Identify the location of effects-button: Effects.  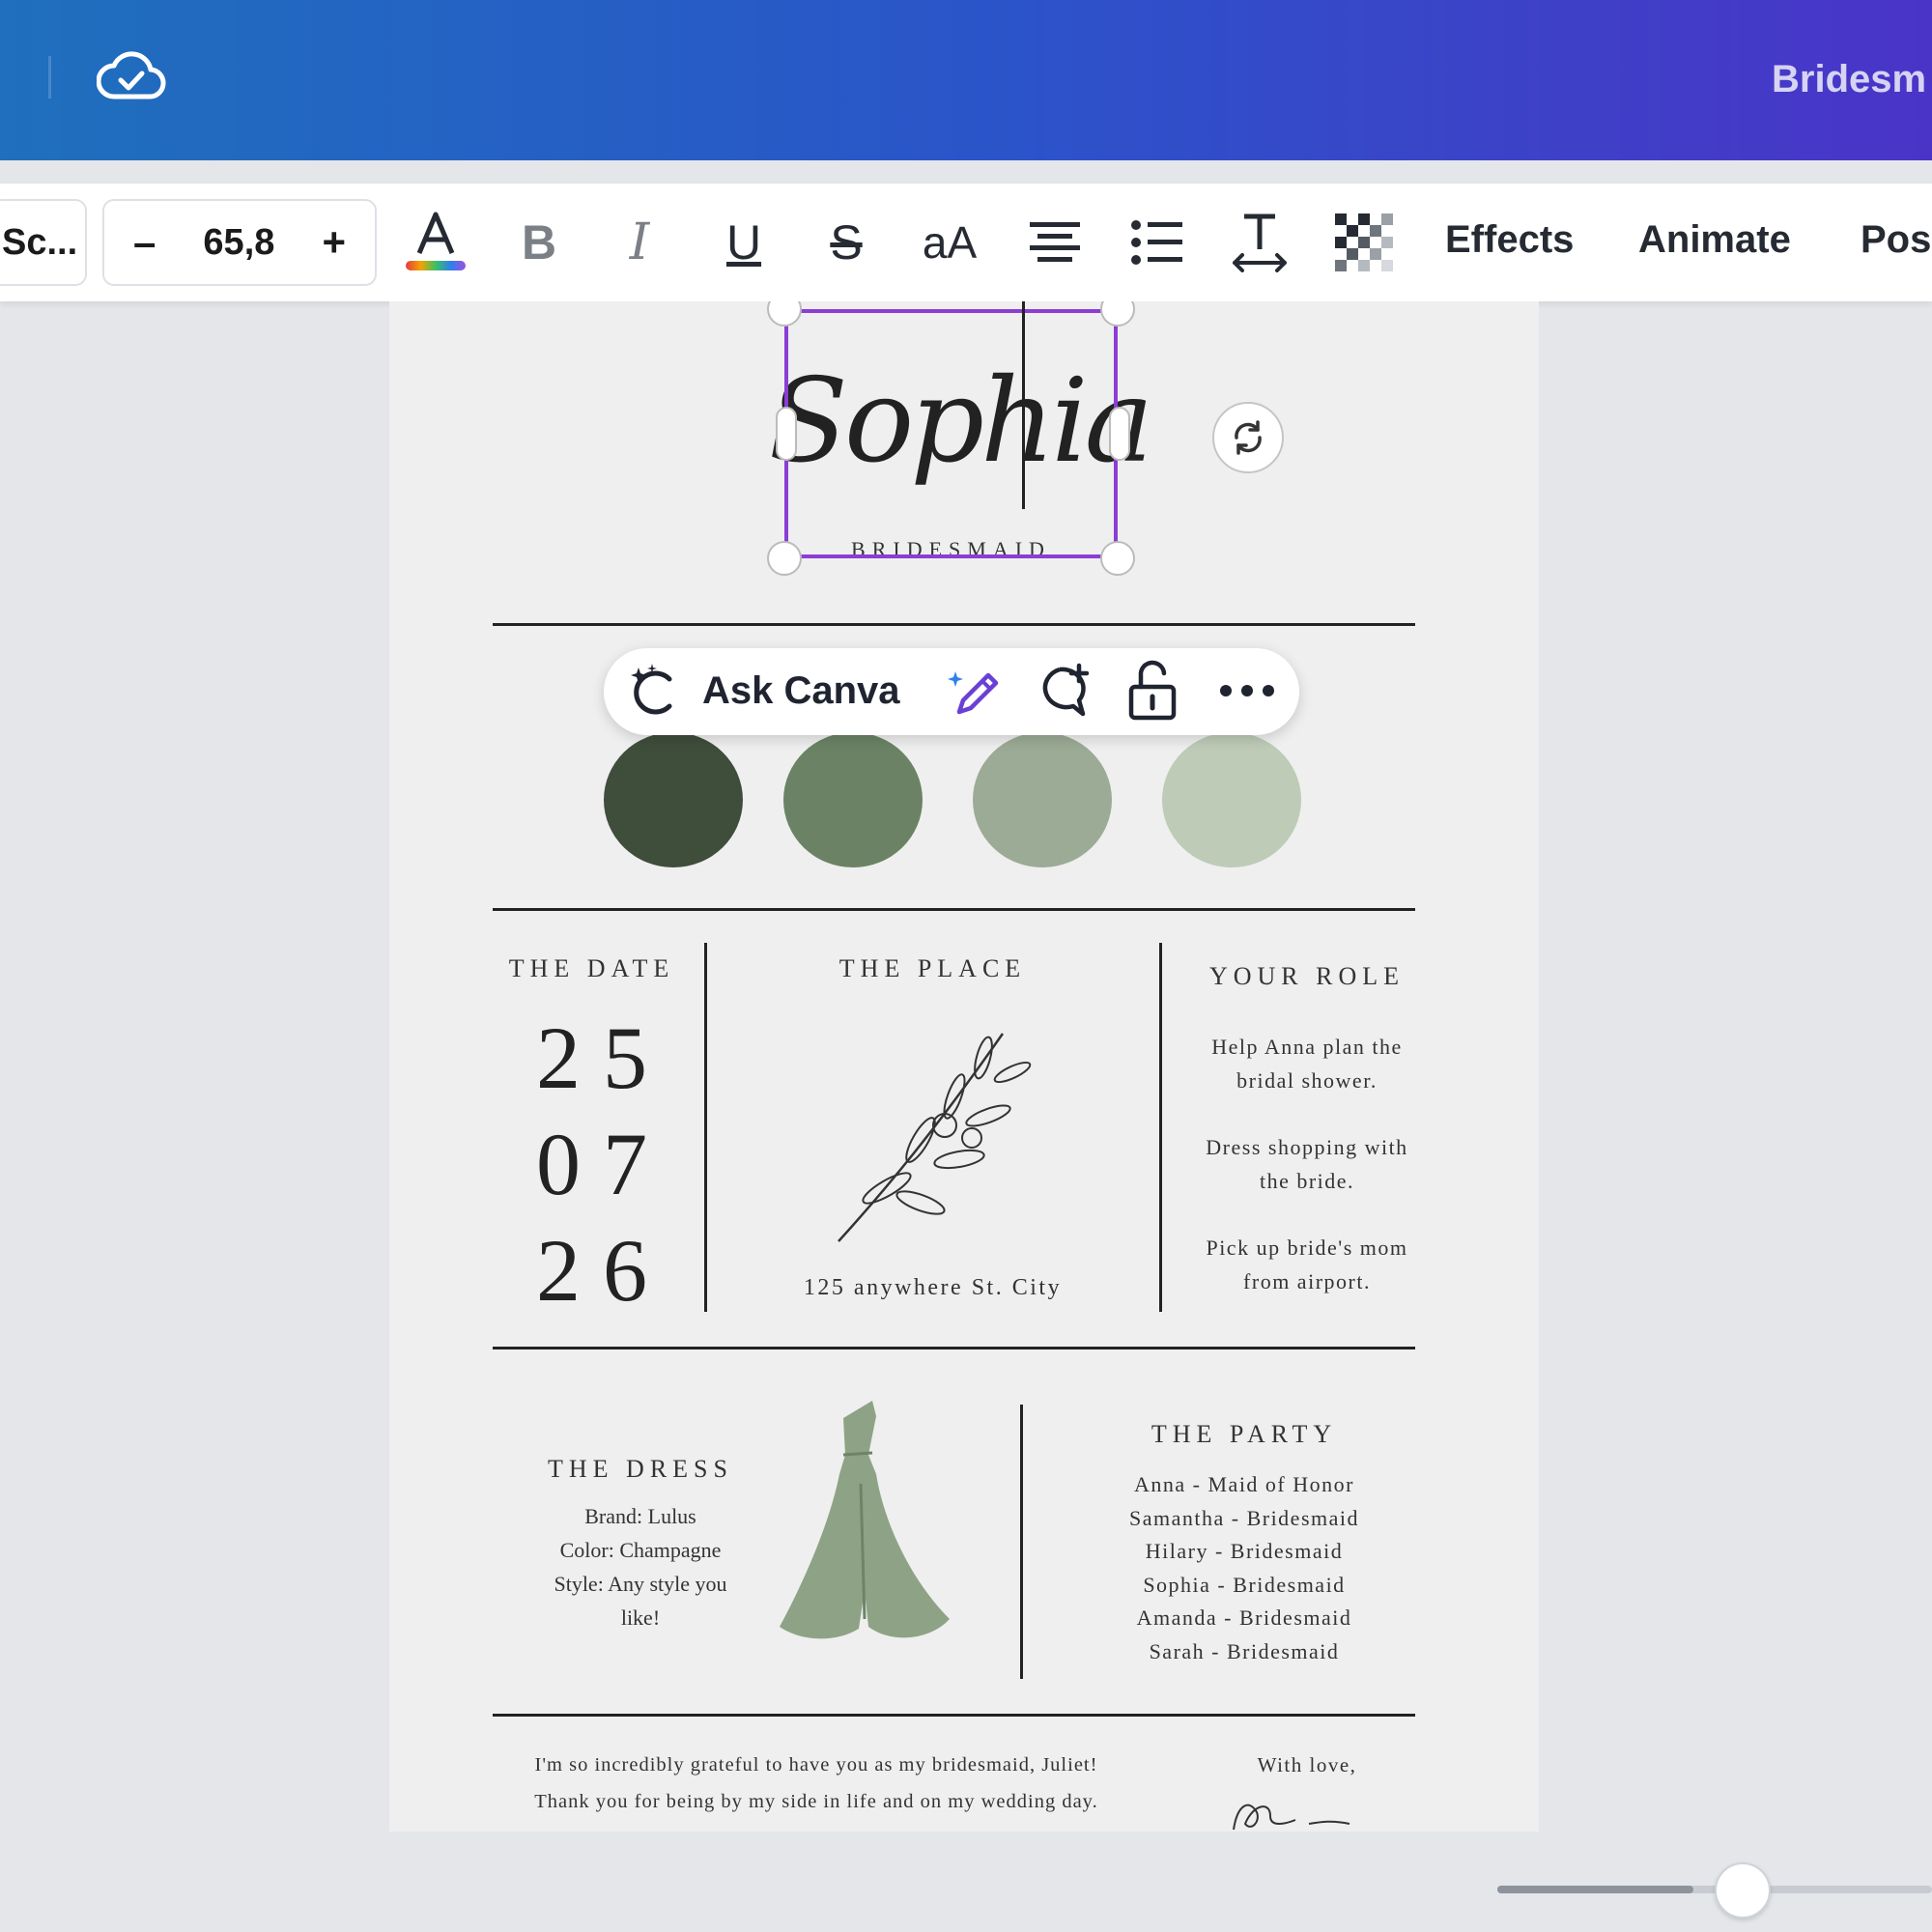
(1509, 240).